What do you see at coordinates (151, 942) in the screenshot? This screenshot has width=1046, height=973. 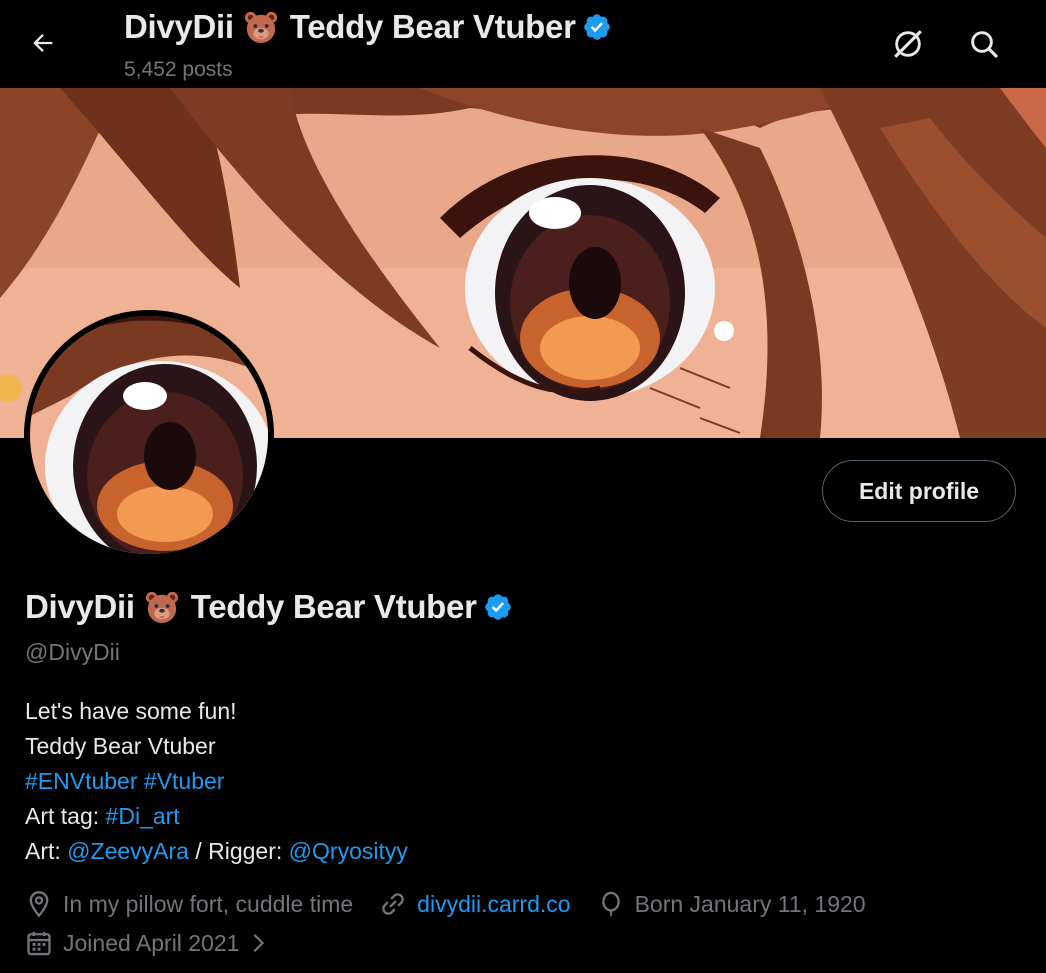 I see `joined-text: Joined April 2021` at bounding box center [151, 942].